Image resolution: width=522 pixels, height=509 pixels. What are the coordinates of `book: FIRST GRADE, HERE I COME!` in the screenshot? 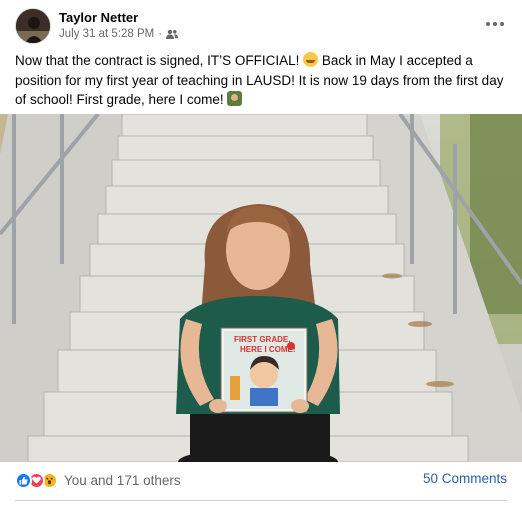 It's located at (264, 370).